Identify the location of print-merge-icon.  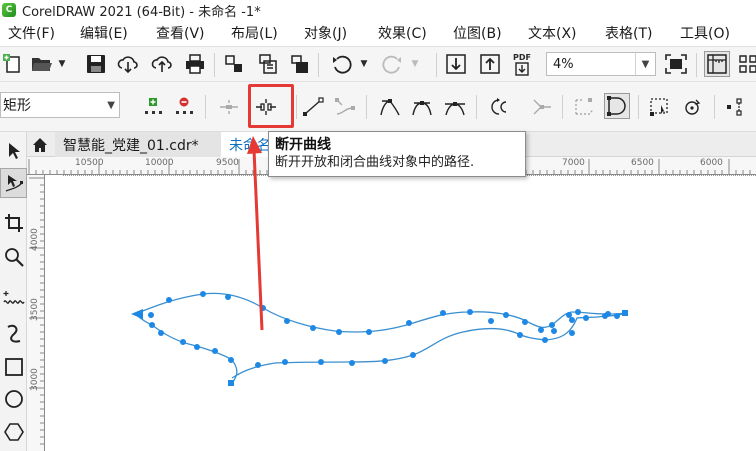
(234, 64).